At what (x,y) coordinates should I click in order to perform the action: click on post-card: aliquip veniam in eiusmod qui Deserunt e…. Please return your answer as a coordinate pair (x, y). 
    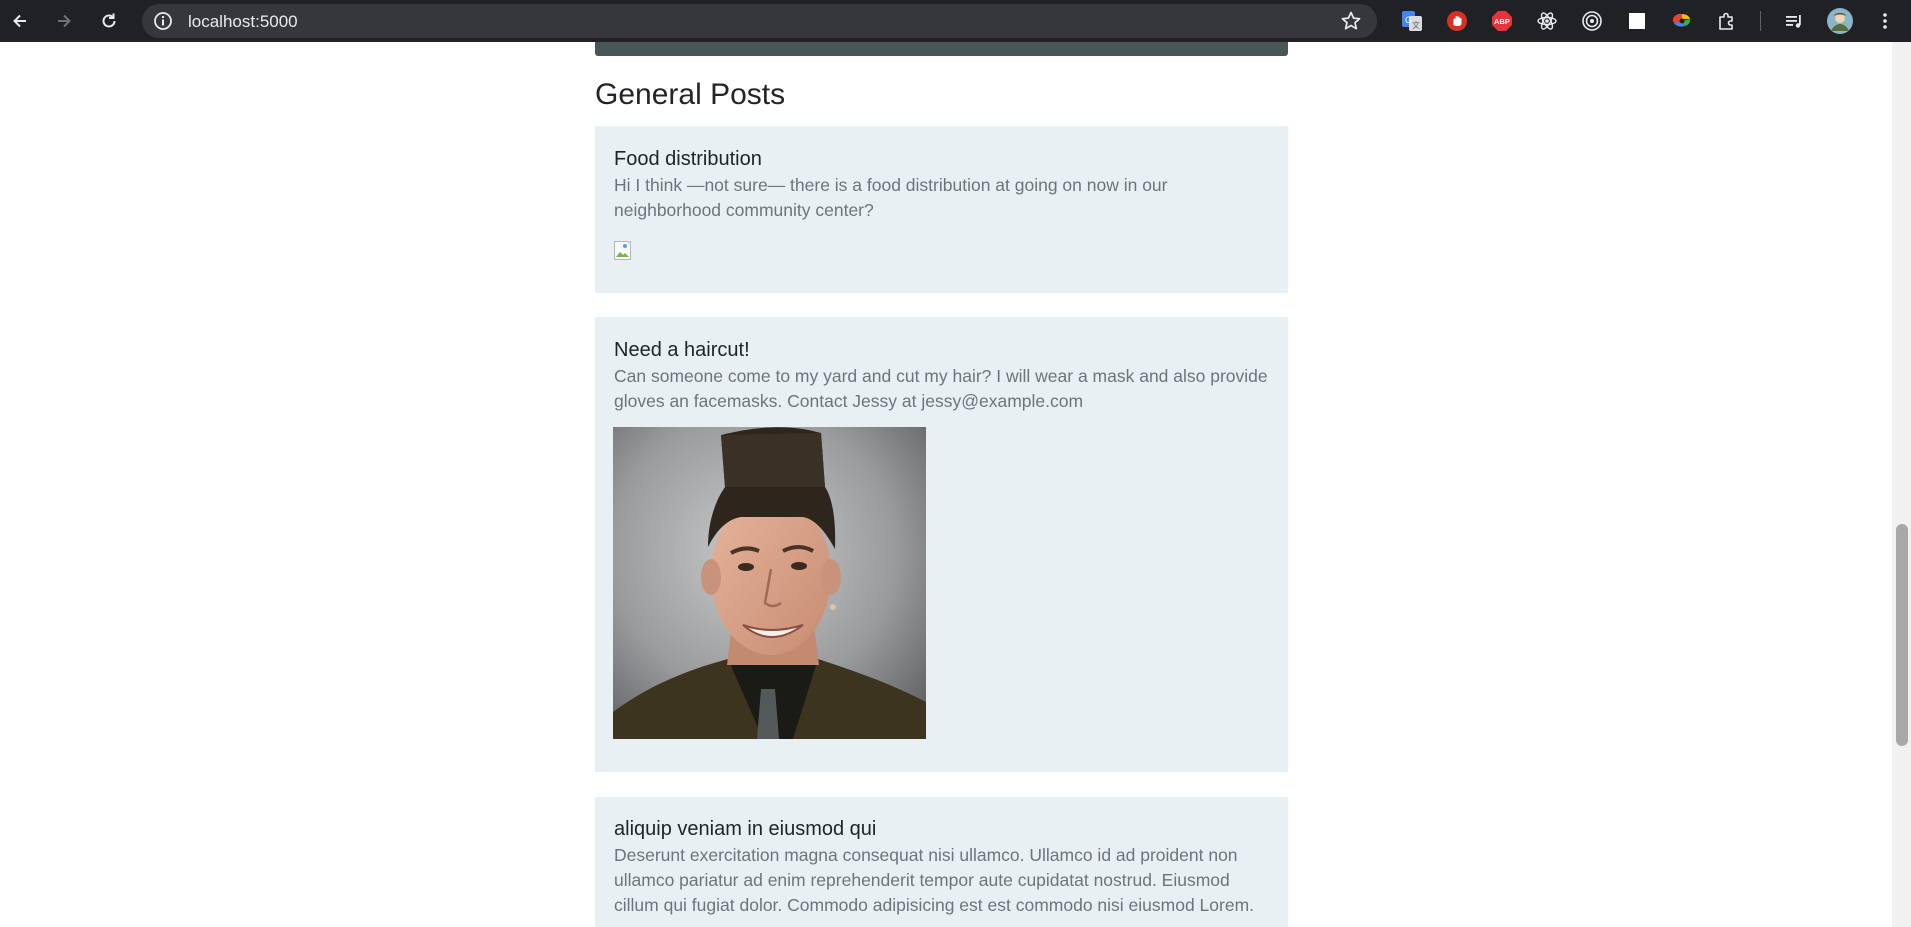
    Looking at the image, I should click on (941, 862).